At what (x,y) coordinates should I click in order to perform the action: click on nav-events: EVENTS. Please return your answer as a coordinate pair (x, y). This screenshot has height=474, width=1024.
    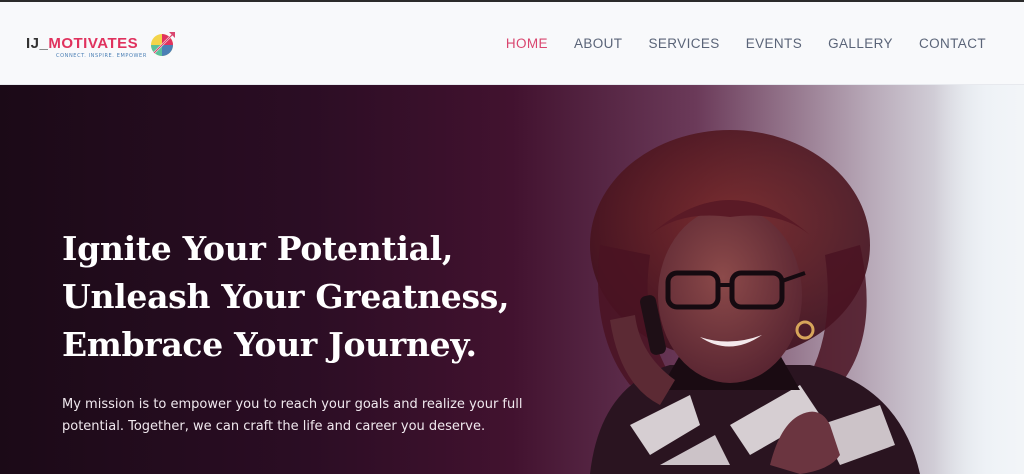
    Looking at the image, I should click on (774, 43).